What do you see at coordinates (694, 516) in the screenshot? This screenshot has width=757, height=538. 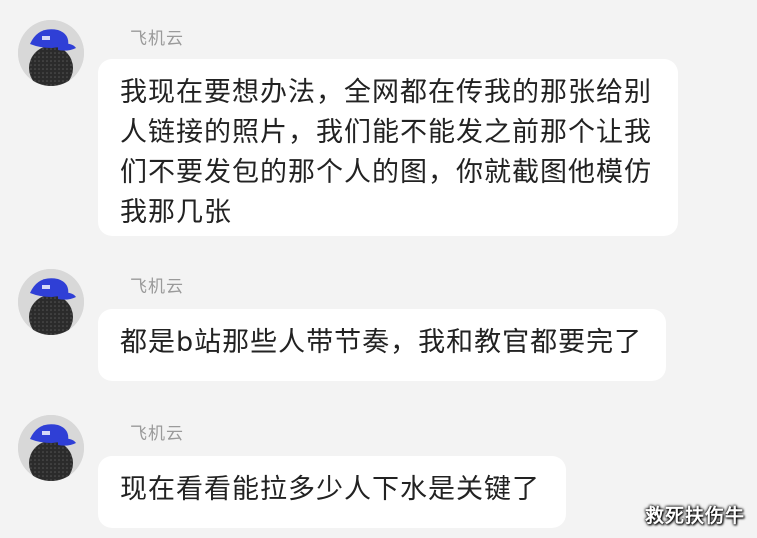 I see `watermark: 救死扶伤牛` at bounding box center [694, 516].